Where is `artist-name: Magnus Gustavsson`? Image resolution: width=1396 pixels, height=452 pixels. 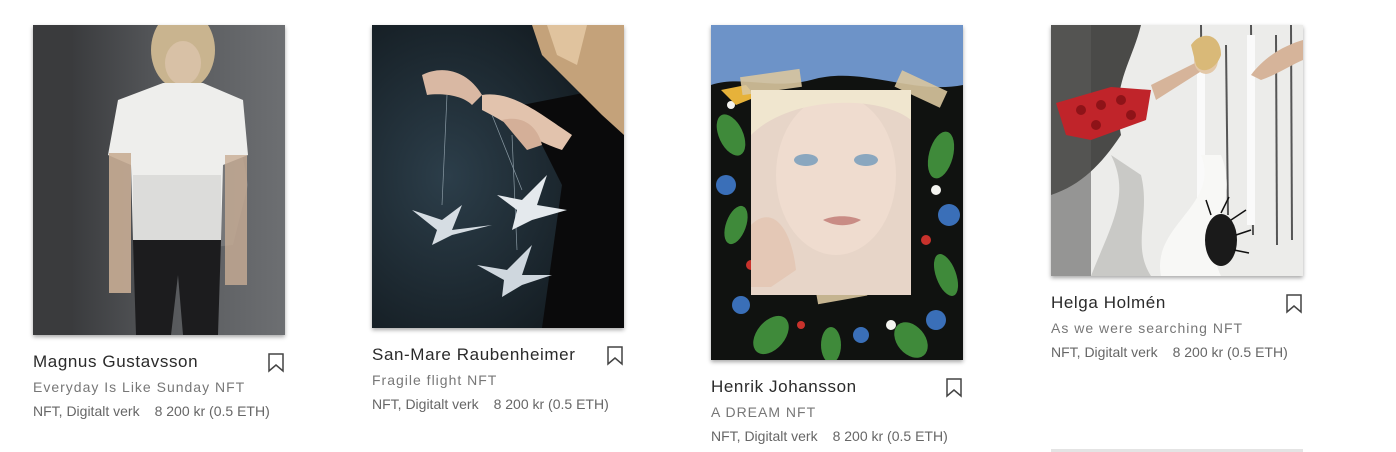 artist-name: Magnus Gustavsson is located at coordinates (159, 362).